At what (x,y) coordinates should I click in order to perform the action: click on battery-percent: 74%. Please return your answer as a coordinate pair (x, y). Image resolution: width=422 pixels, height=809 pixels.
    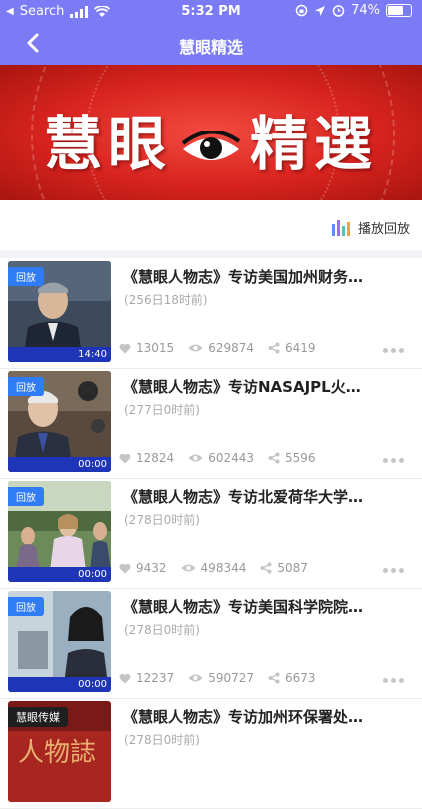
    Looking at the image, I should click on (365, 10).